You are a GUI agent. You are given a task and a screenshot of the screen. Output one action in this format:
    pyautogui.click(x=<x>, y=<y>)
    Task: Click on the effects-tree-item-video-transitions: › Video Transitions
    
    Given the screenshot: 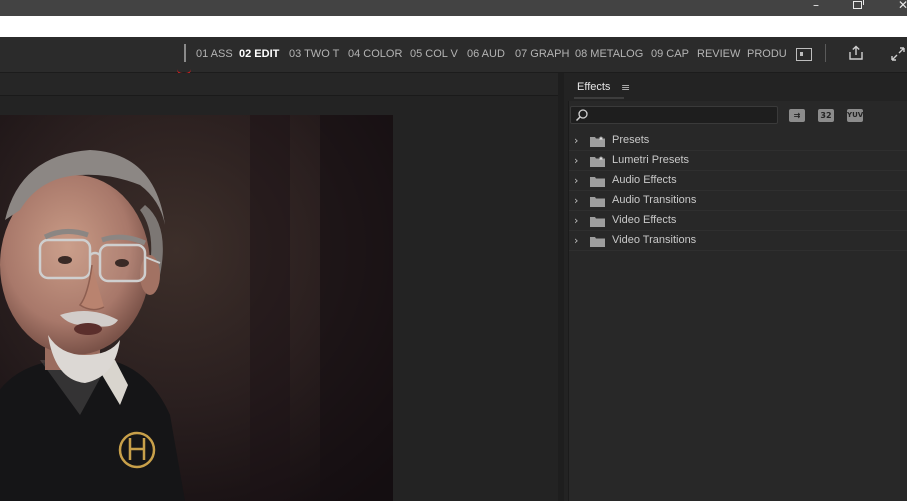 What is the action you would take?
    pyautogui.click(x=738, y=241)
    